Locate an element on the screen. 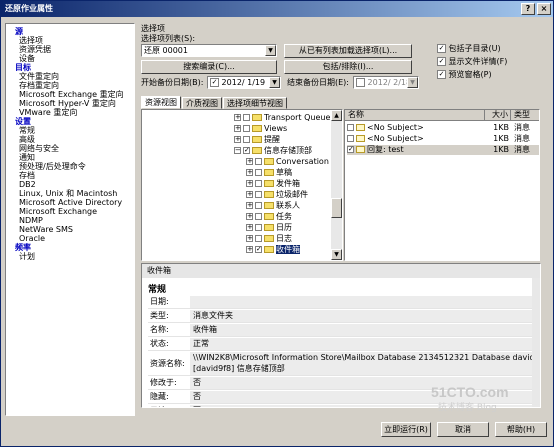  sidebar-item: 设备 is located at coordinates (76, 58).